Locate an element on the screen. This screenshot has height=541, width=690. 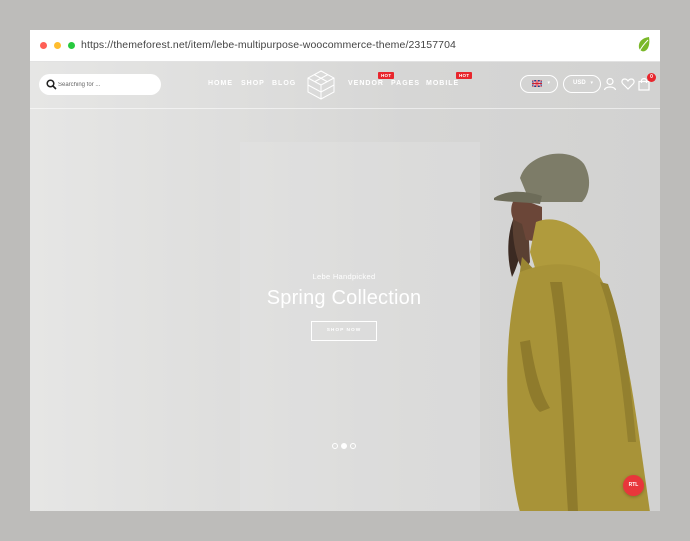
minimize-window-button is located at coordinates (57, 45).